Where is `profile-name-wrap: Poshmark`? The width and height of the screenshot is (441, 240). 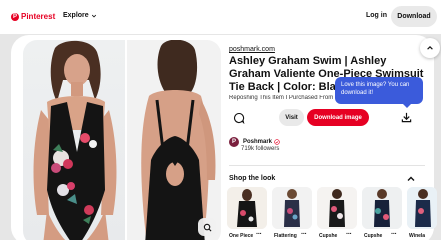
profile-name-wrap: Poshmark is located at coordinates (261, 142).